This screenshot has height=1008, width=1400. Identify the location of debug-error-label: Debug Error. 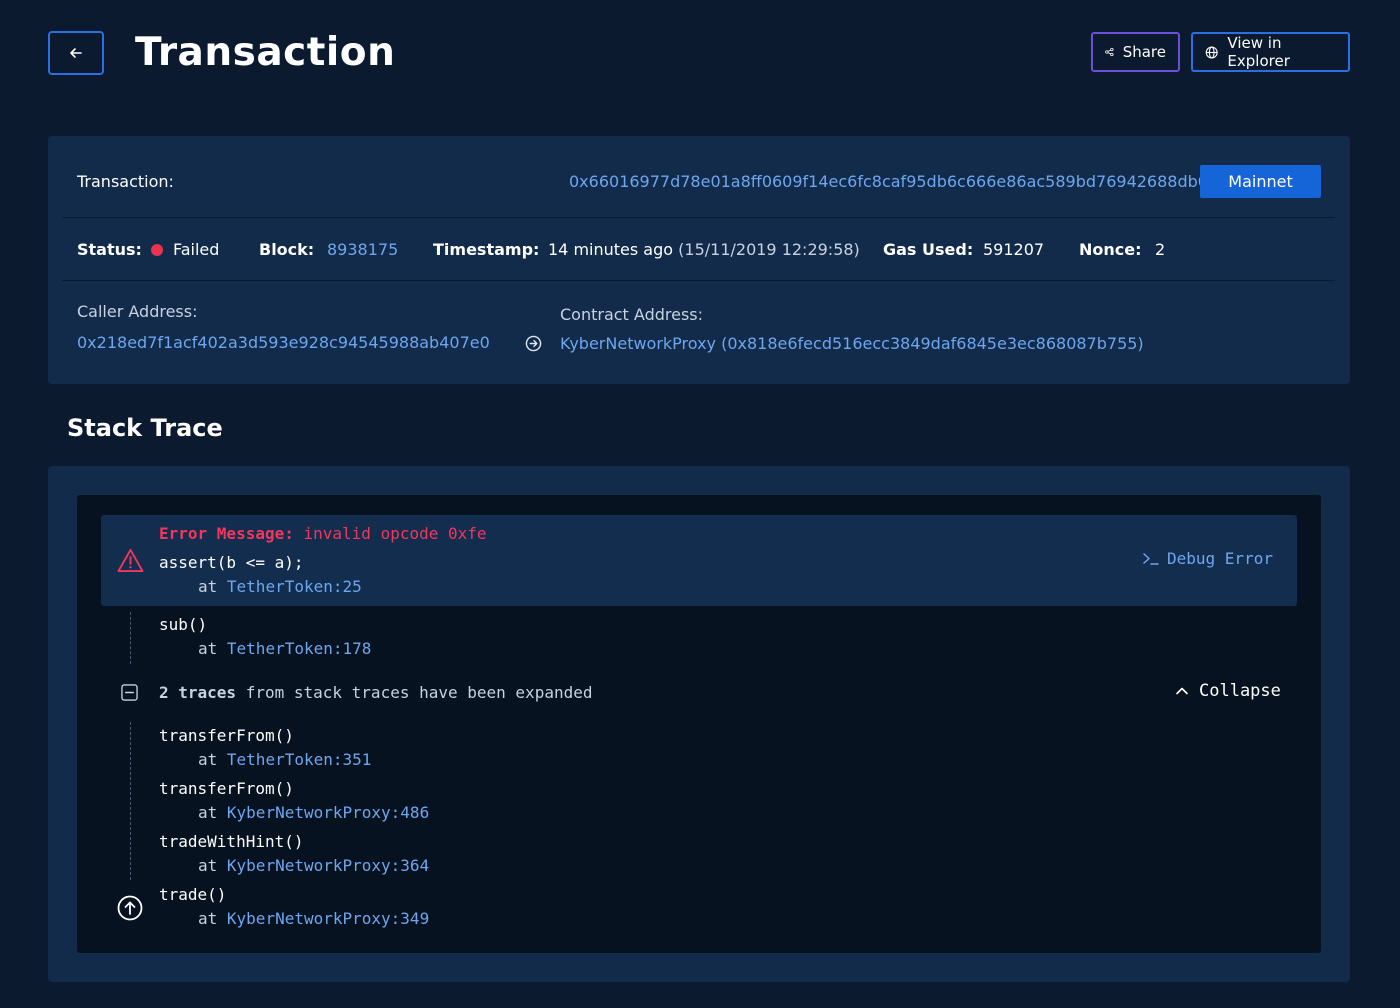
(1220, 558).